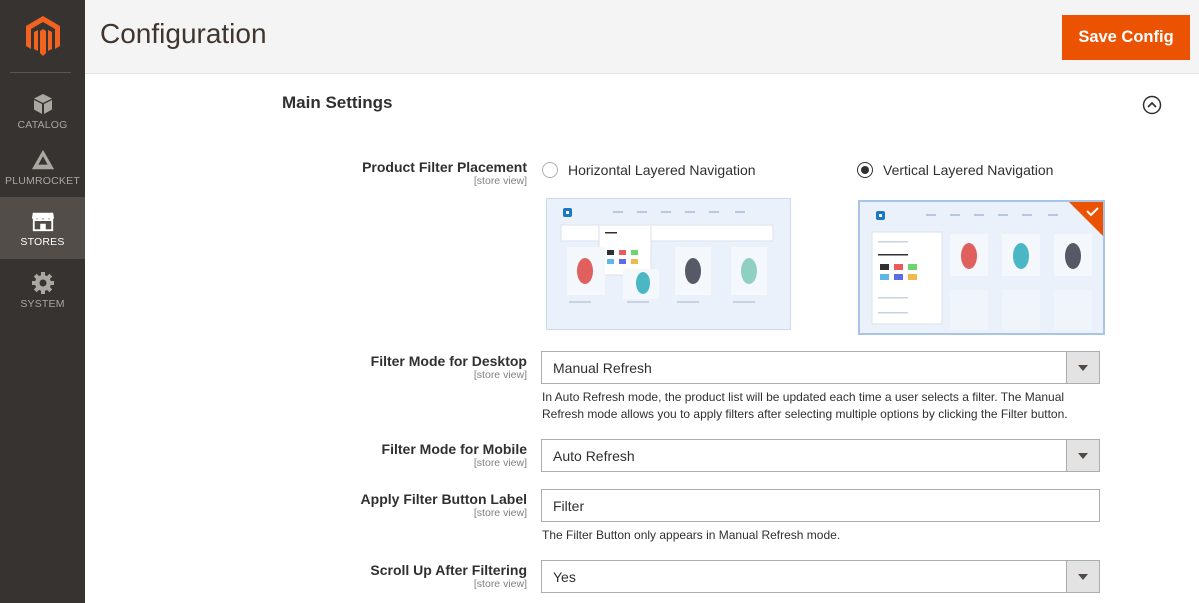 The height and width of the screenshot is (603, 1199). What do you see at coordinates (820, 367) in the screenshot?
I see `desktop-mode-select: Manual Refresh` at bounding box center [820, 367].